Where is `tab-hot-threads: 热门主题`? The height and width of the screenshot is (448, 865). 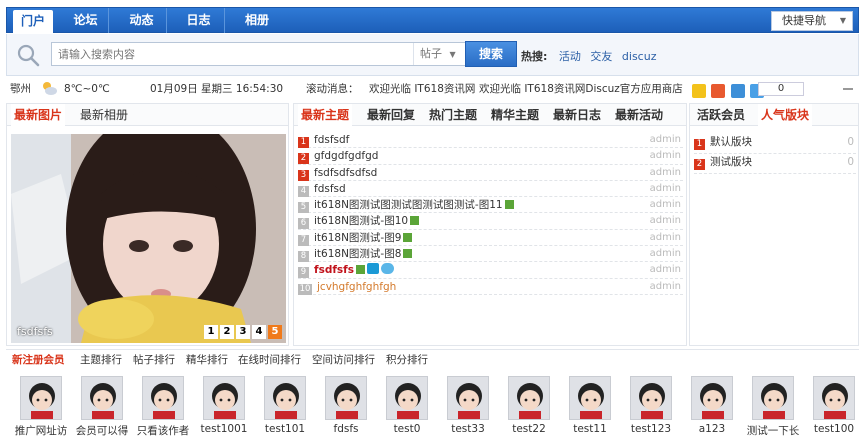 tab-hot-threads: 热门主题 is located at coordinates (453, 115).